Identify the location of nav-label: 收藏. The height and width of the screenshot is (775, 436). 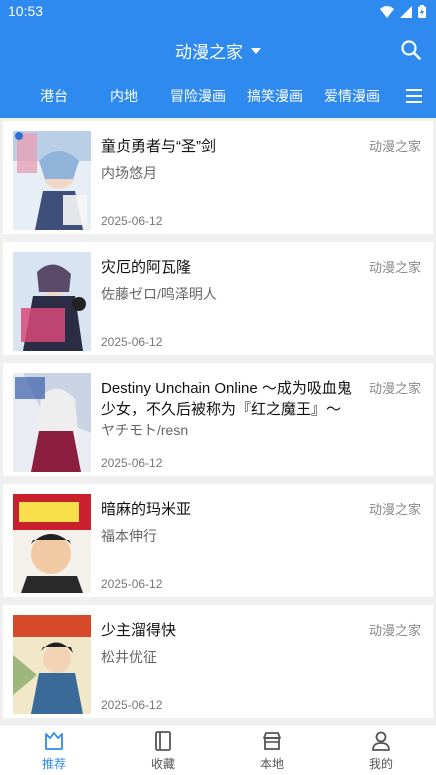
(163, 763).